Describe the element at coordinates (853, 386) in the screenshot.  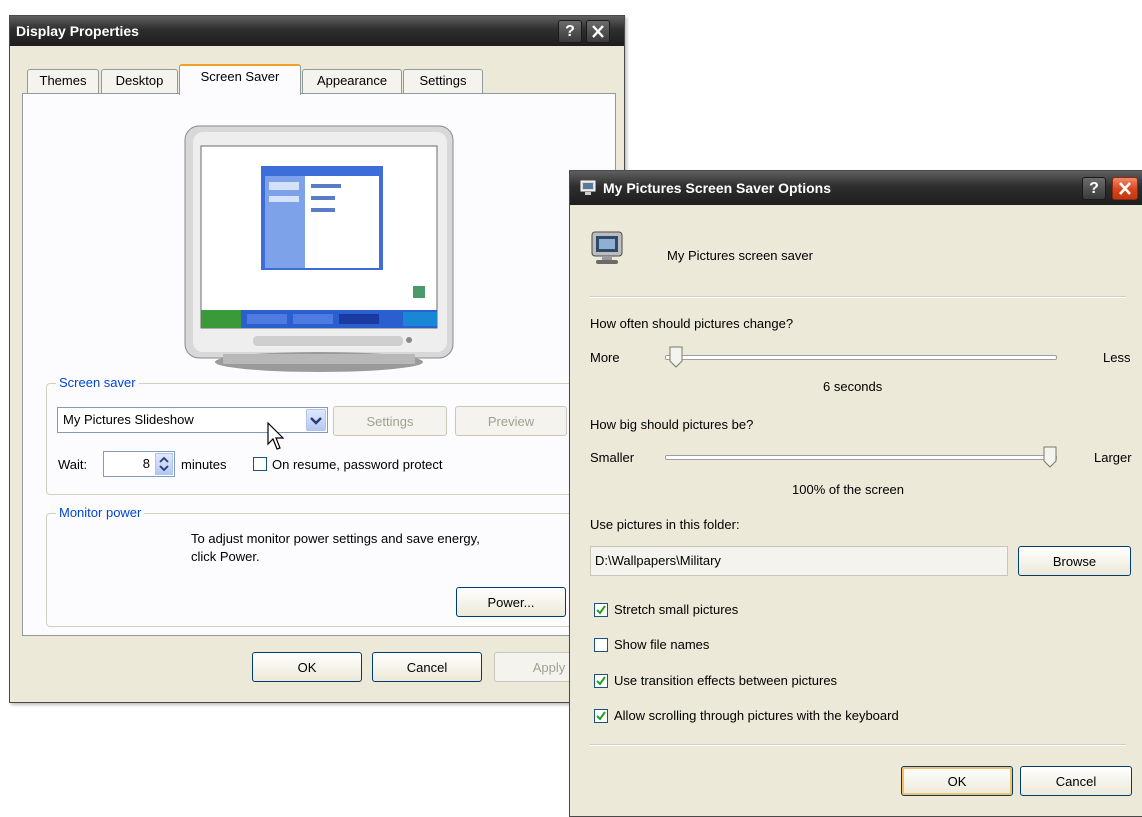
I see `change-value: 6 seconds` at that location.